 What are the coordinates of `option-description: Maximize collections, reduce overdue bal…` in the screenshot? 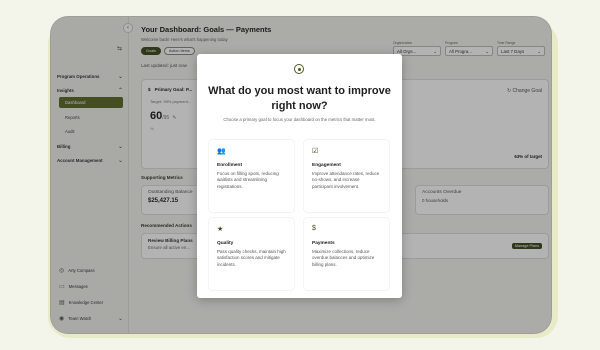 It's located at (343, 258).